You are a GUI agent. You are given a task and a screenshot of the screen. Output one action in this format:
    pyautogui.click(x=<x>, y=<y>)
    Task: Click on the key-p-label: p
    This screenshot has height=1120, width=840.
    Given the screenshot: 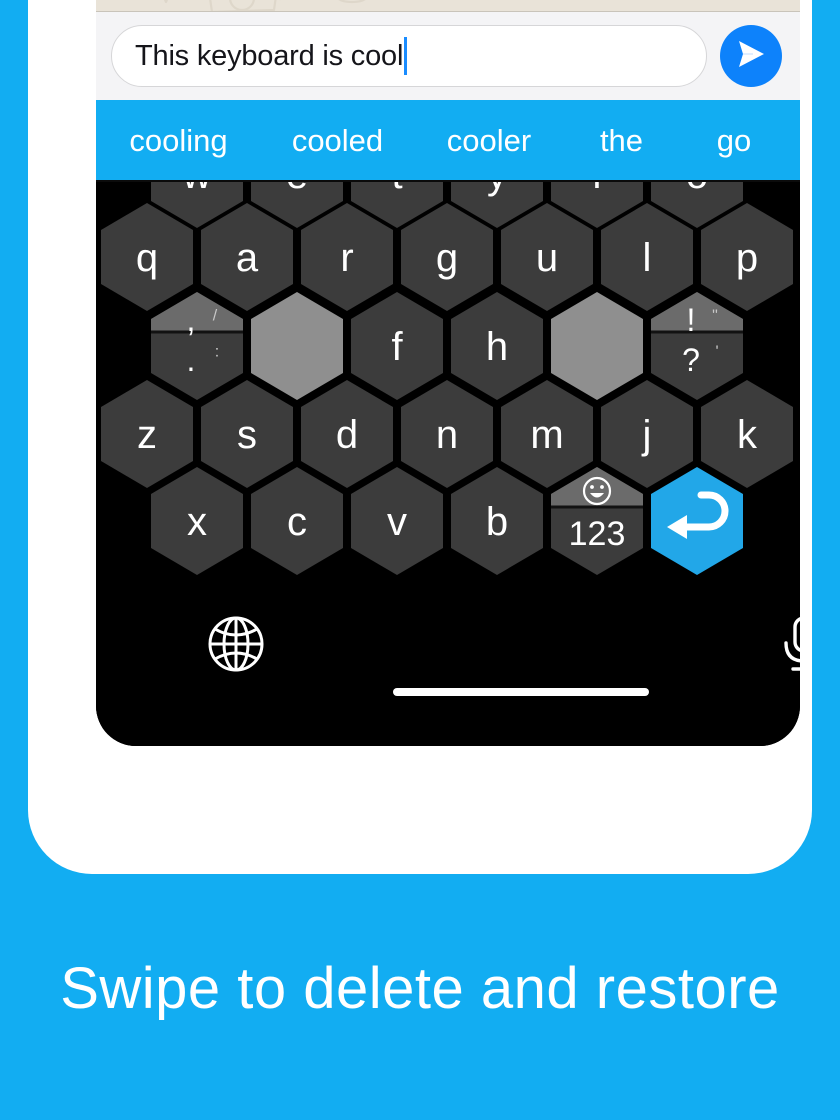 What is the action you would take?
    pyautogui.click(x=747, y=258)
    